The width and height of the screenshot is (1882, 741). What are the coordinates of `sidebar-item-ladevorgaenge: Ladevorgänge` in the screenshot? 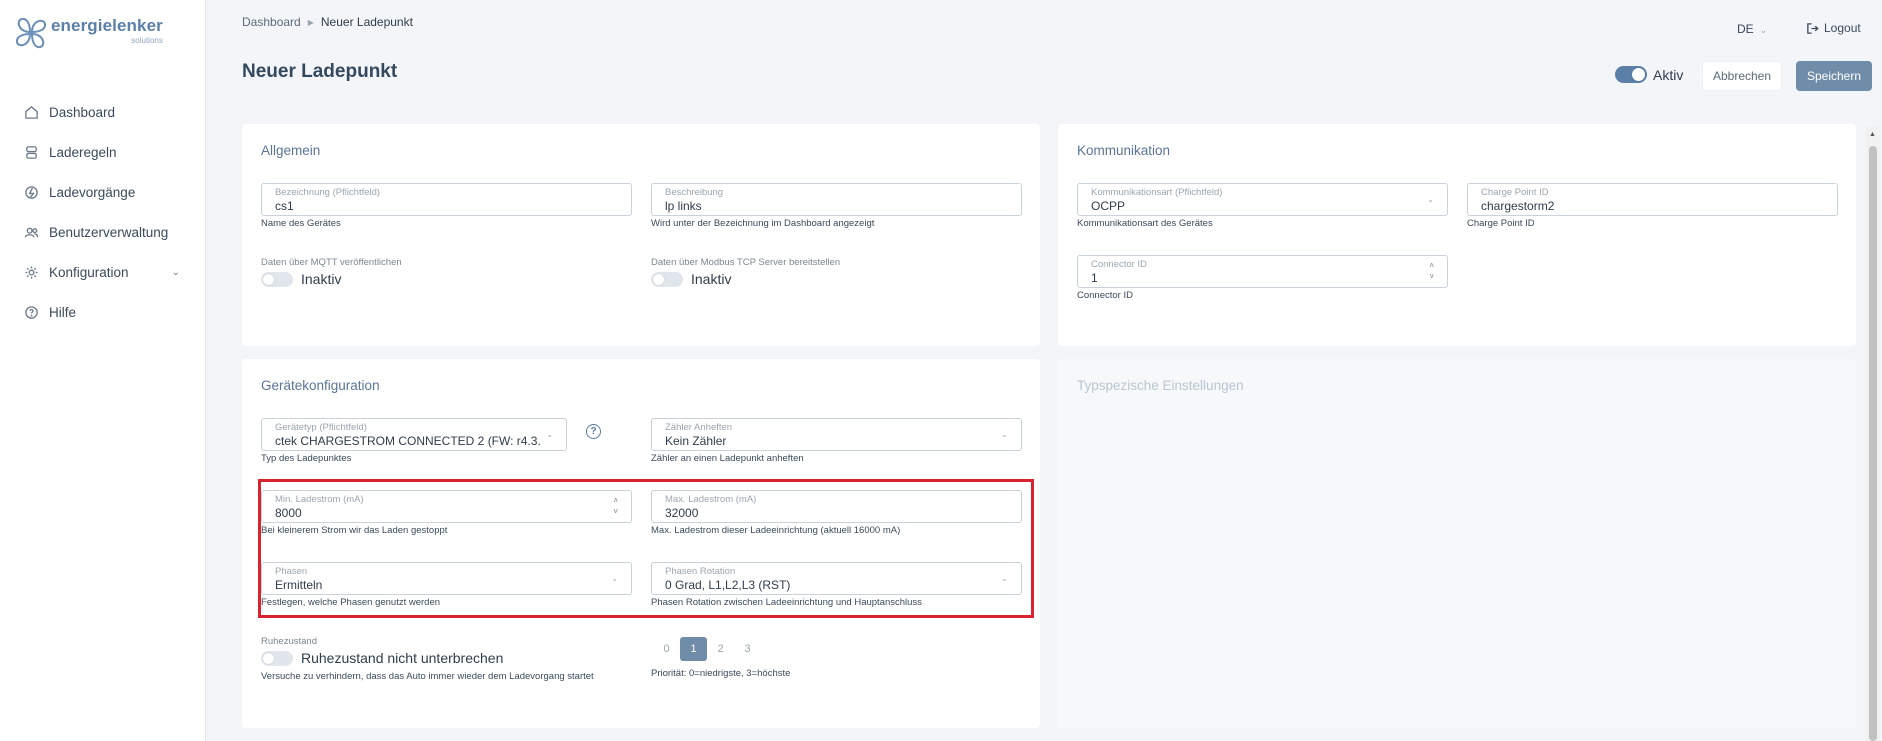 It's located at (103, 192).